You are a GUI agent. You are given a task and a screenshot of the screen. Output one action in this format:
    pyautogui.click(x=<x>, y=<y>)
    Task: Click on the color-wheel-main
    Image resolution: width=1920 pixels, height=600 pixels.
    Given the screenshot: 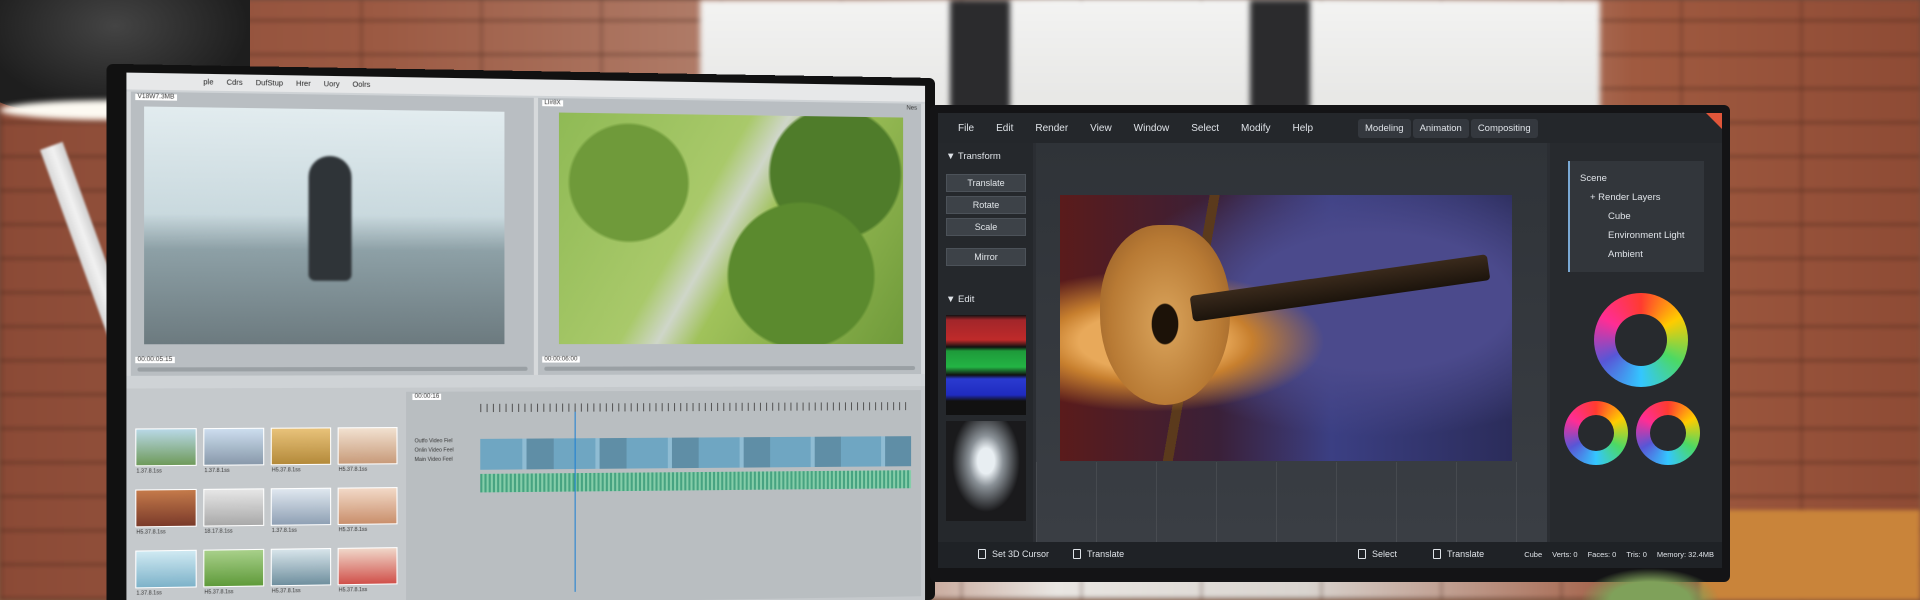 What is the action you would take?
    pyautogui.click(x=1641, y=340)
    